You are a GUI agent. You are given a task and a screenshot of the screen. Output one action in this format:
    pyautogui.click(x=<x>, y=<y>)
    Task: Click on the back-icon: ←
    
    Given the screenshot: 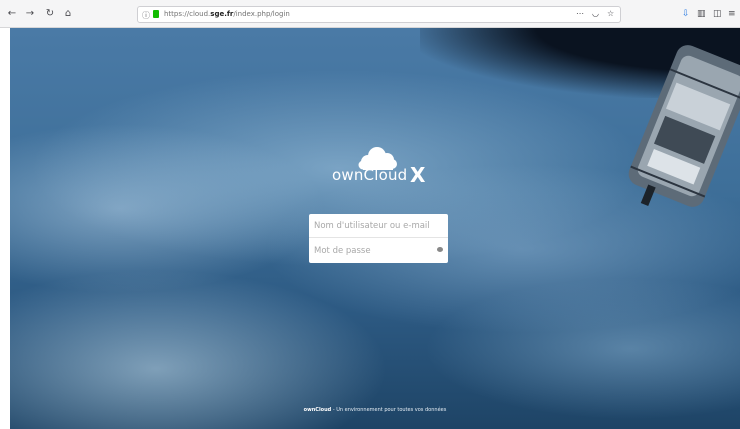 What is the action you would take?
    pyautogui.click(x=12, y=14)
    